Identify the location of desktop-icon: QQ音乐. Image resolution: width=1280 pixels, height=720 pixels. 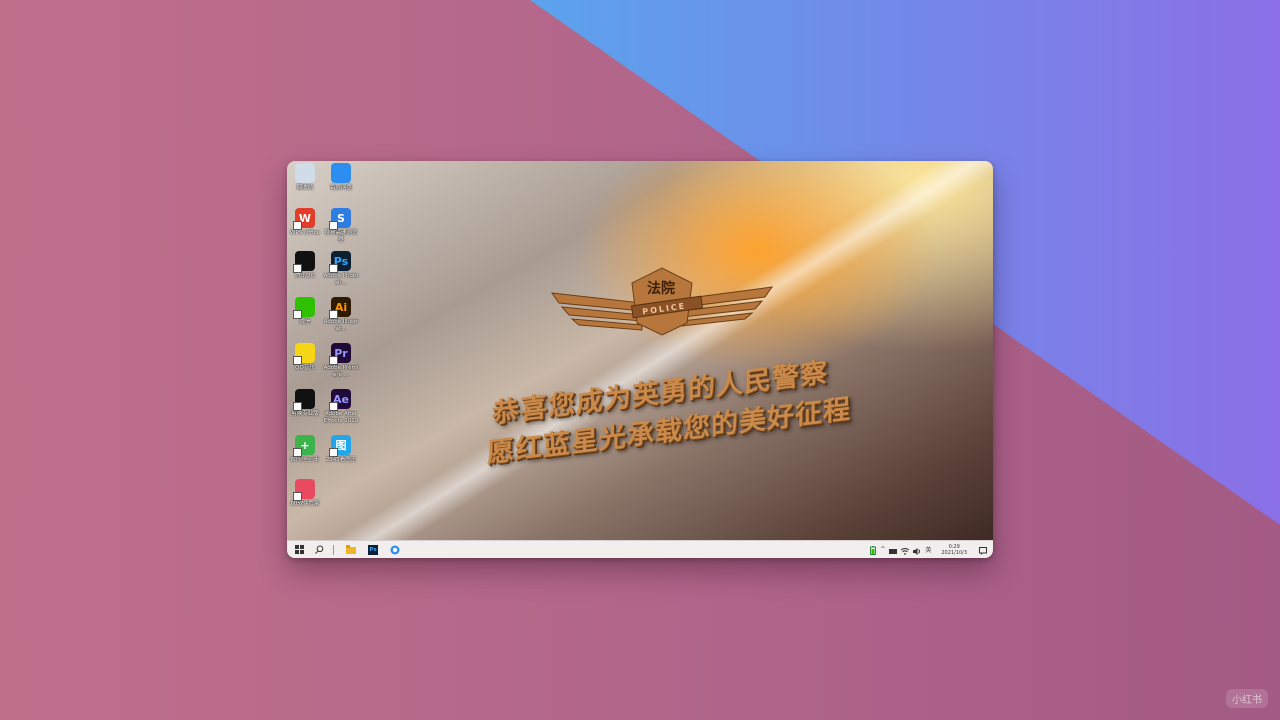
(305, 357).